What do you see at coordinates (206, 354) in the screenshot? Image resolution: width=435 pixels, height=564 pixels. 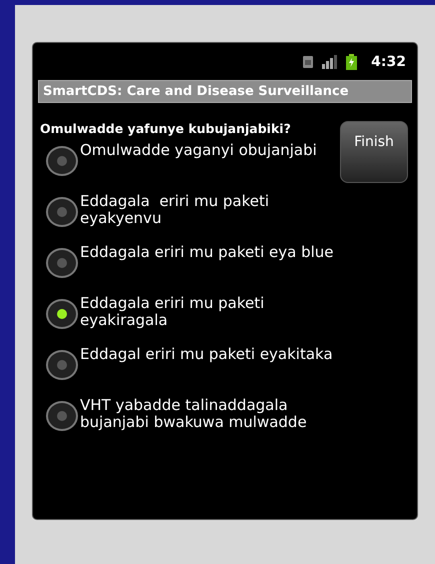 I see `option-label: Eddagal eriri mu paketi eyakitaka` at bounding box center [206, 354].